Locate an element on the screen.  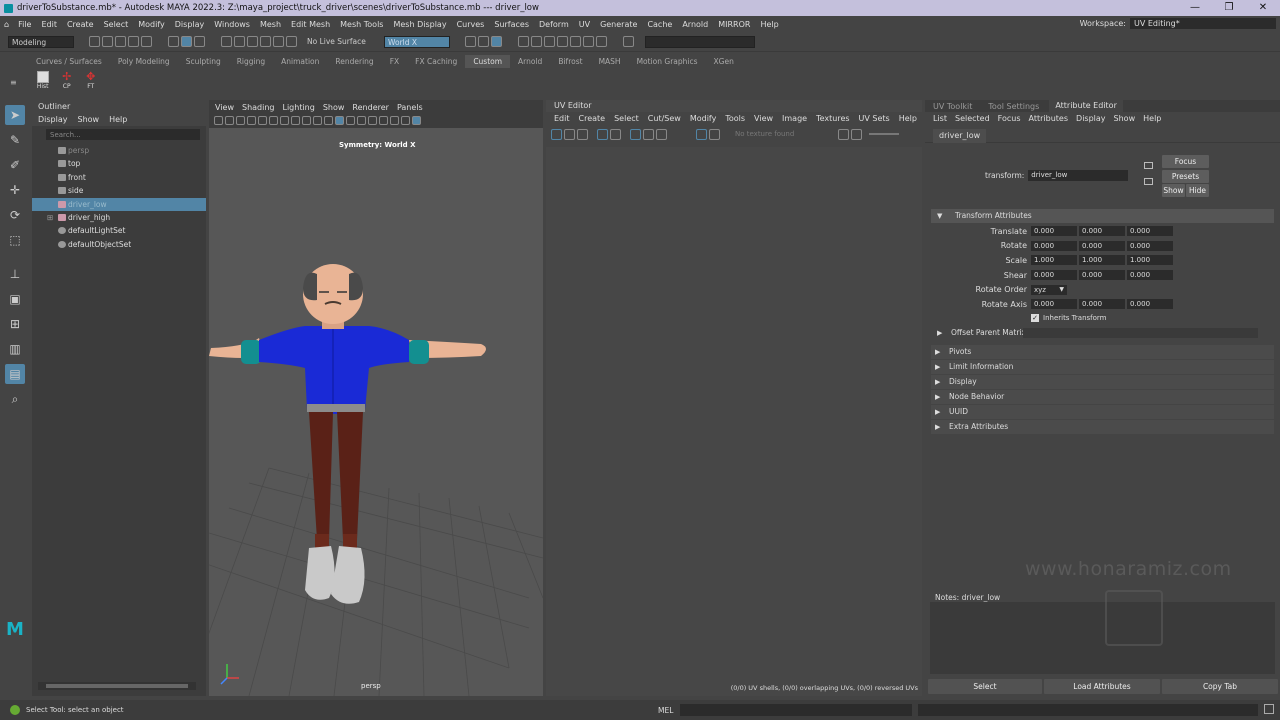
rotate-axis-y-field: 0.000 is located at coordinates (1102, 304).